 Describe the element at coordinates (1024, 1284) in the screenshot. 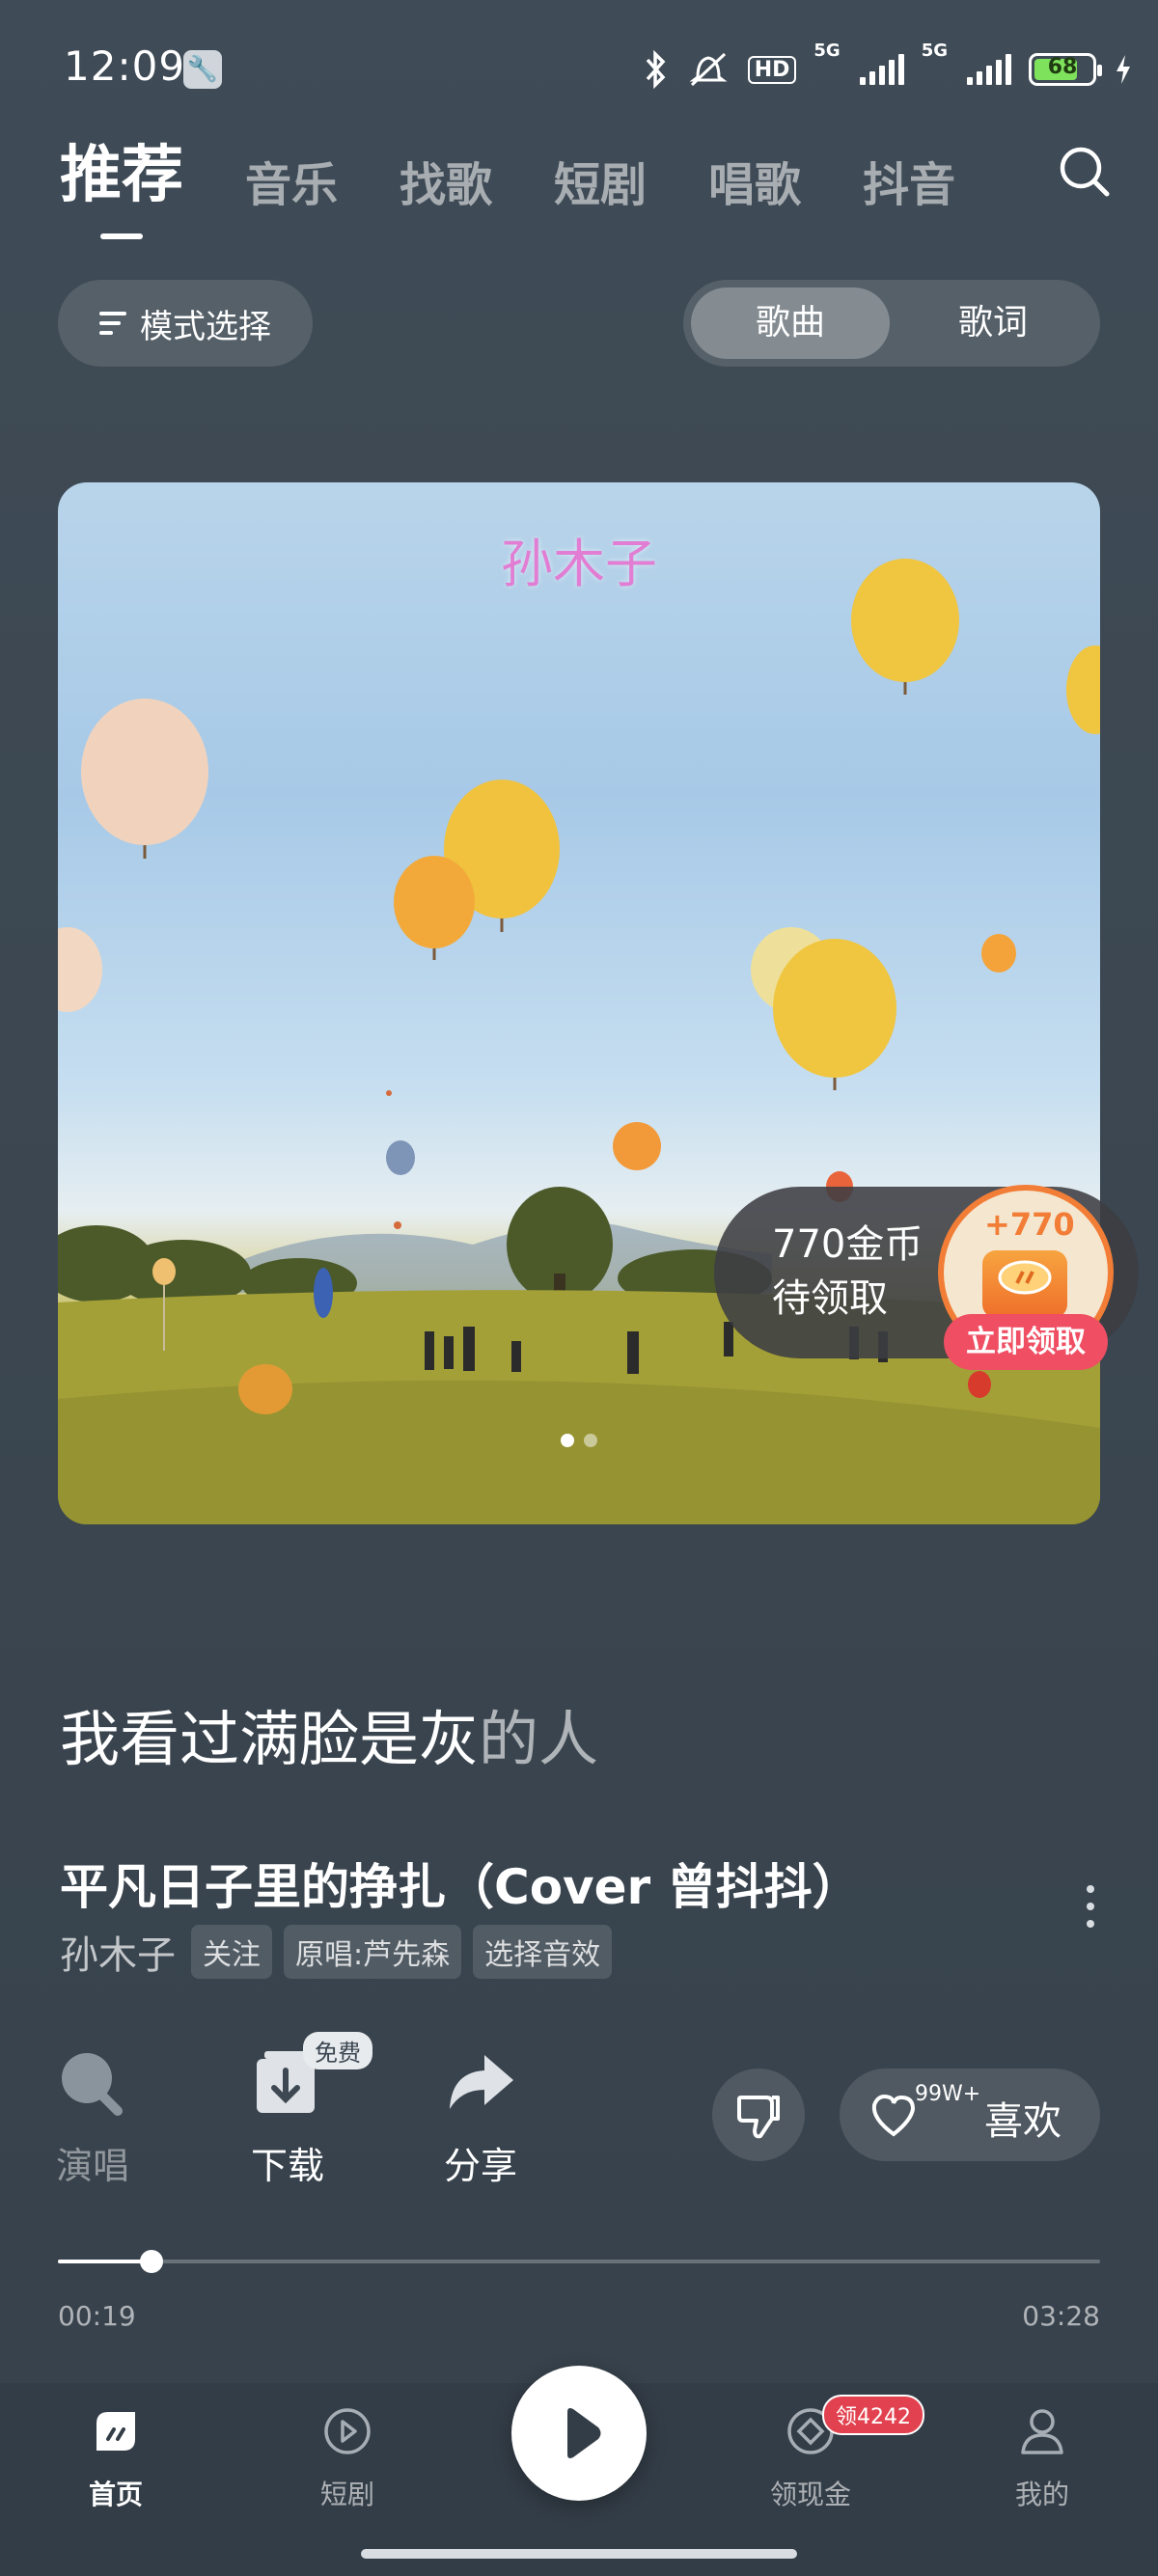

I see `coin-bag-icon` at that location.